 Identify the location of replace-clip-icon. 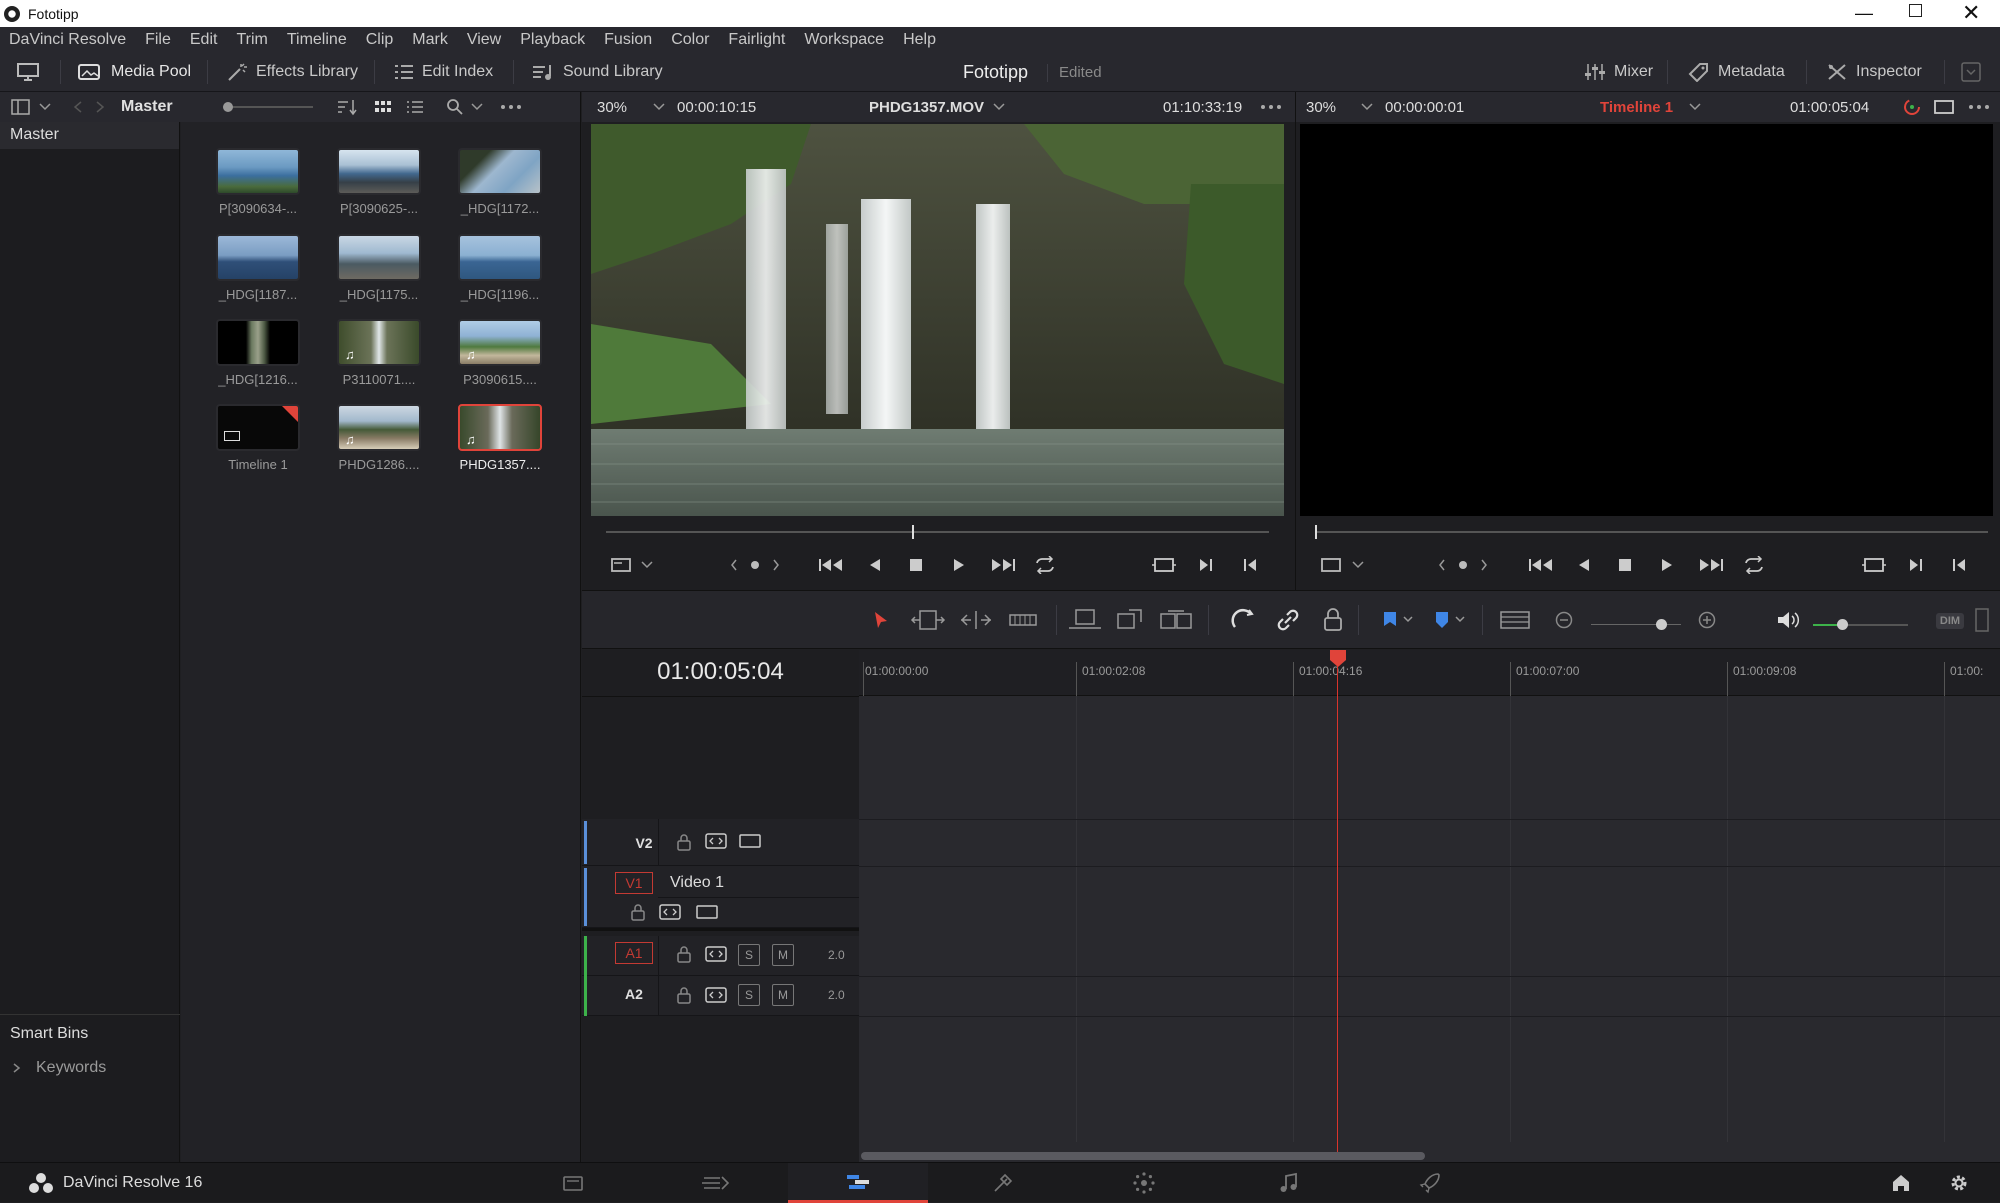
(1176, 620).